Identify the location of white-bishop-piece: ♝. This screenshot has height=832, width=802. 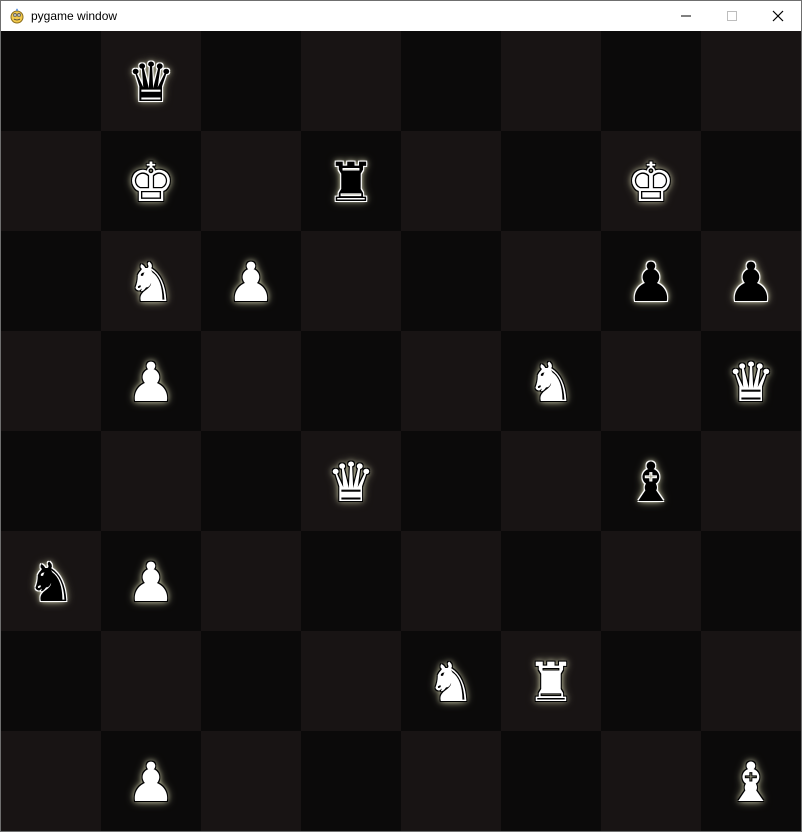
(751, 783).